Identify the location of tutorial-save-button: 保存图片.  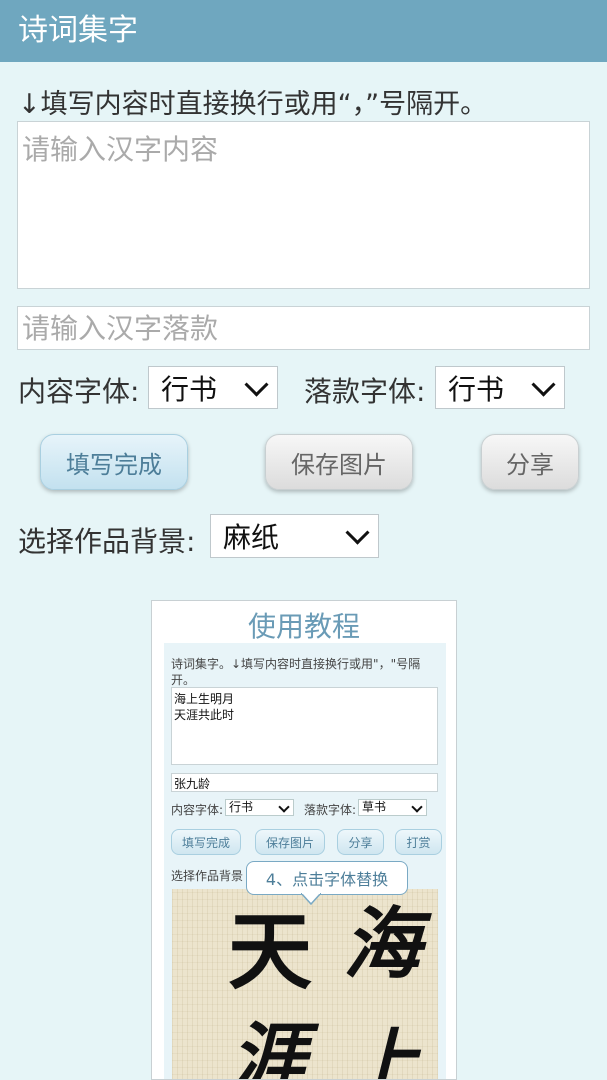
(290, 842).